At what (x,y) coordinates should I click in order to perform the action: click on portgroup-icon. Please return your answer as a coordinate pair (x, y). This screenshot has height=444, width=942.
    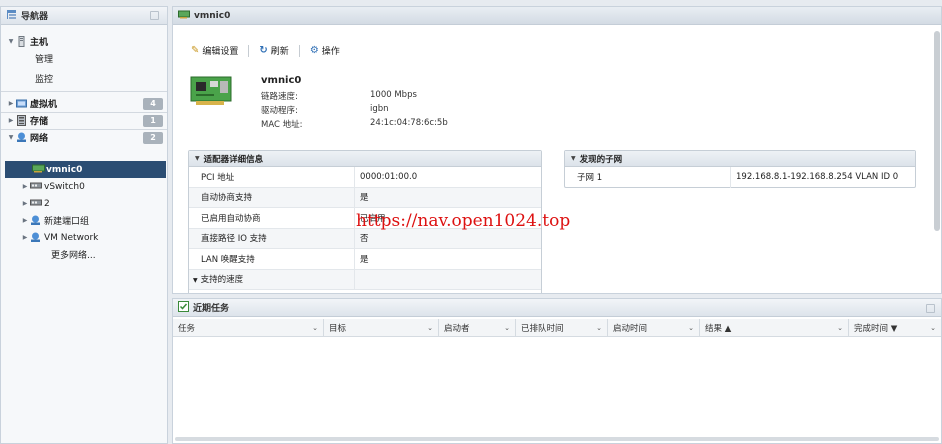
    Looking at the image, I should click on (35, 220).